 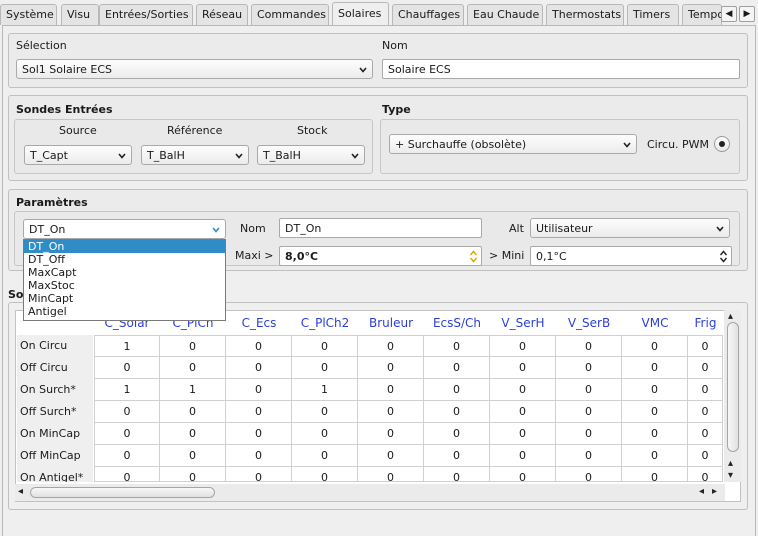 What do you see at coordinates (124, 272) in the screenshot?
I see `dropdown-option: MaxCapt` at bounding box center [124, 272].